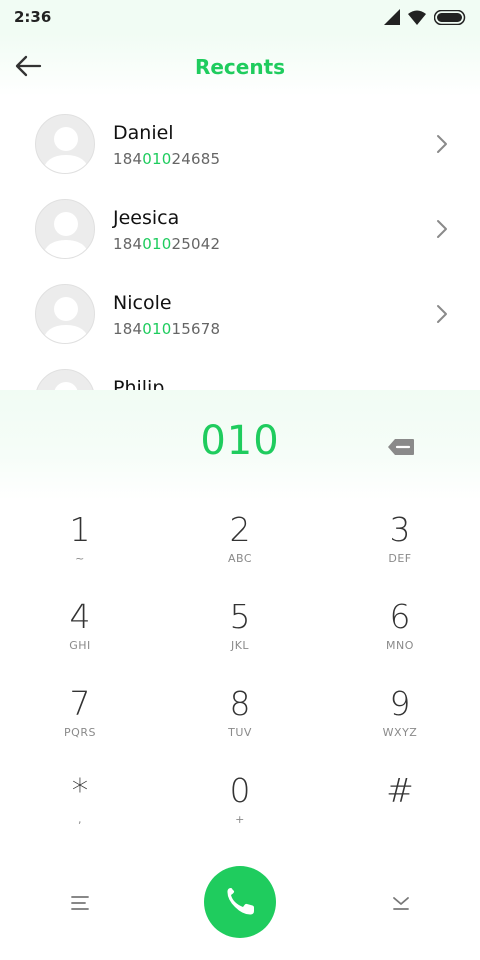 The height and width of the screenshot is (960, 480). I want to click on contact-number: 18401025042, so click(167, 244).